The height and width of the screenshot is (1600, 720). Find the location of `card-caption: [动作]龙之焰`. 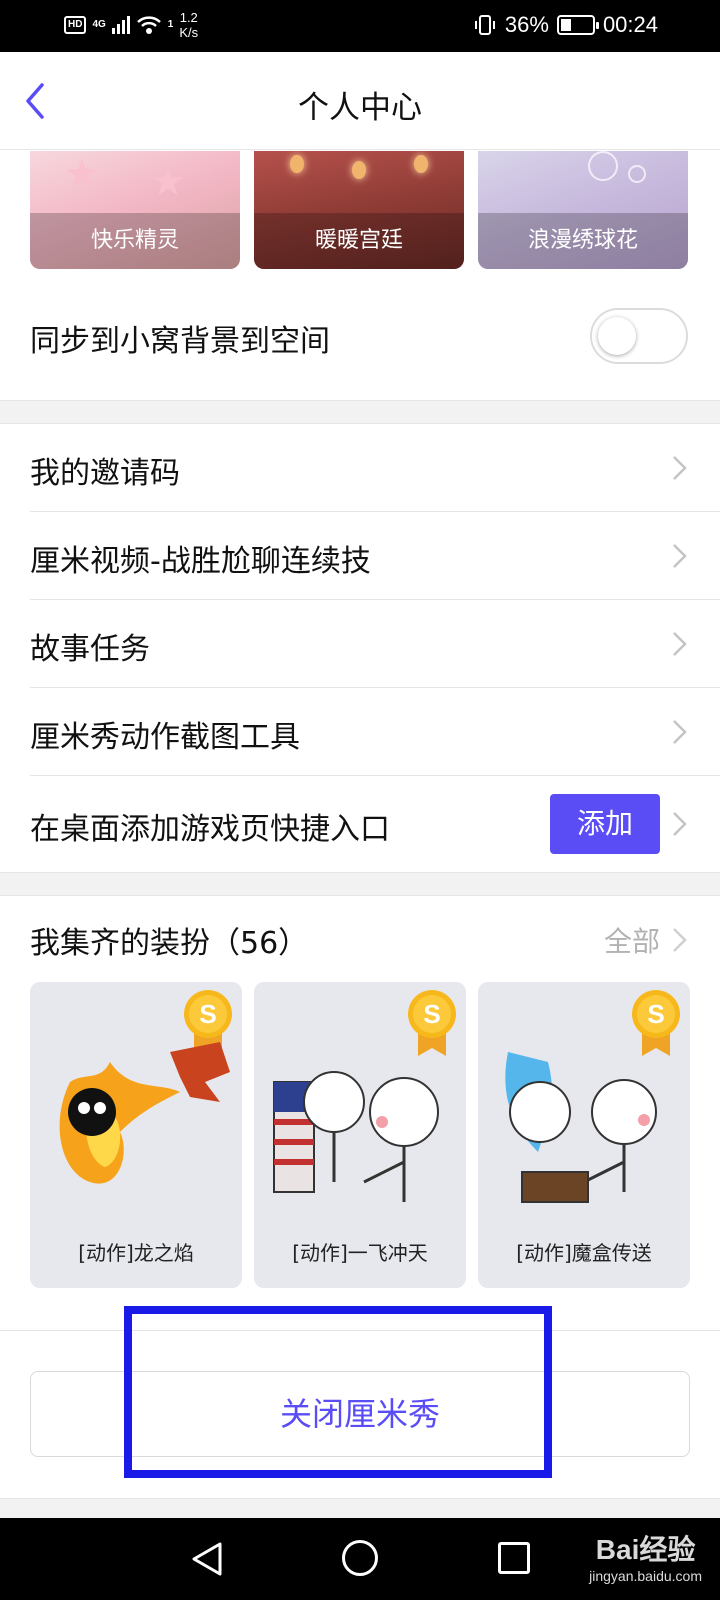

card-caption: [动作]龙之焰 is located at coordinates (136, 1253).